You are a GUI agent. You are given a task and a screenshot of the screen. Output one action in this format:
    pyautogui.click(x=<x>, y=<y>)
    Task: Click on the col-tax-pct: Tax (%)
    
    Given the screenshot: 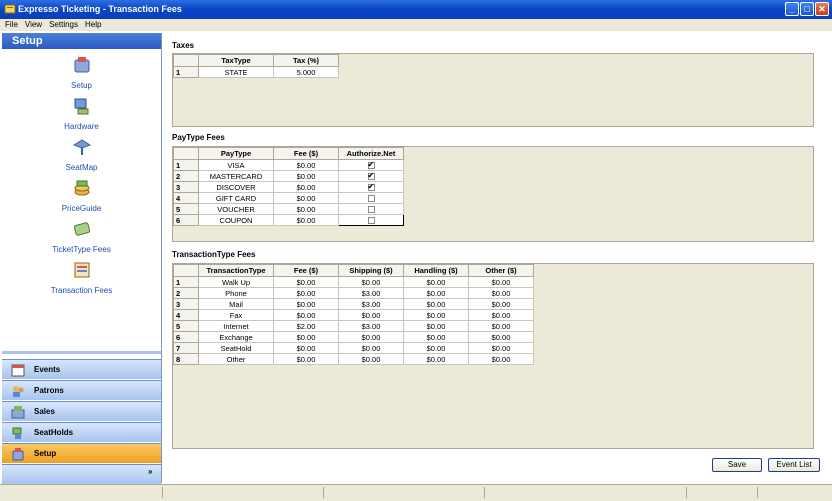 What is the action you would take?
    pyautogui.click(x=306, y=60)
    